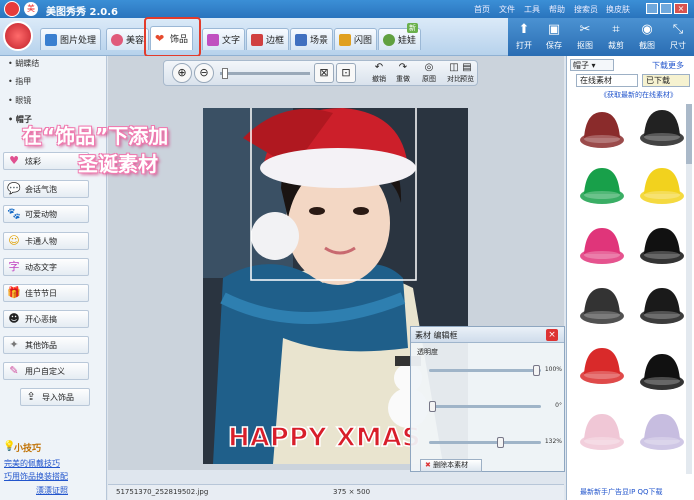 The height and width of the screenshot is (500, 694). What do you see at coordinates (71, 39) in the screenshot?
I see `tab-image-process: 图片处理` at bounding box center [71, 39].